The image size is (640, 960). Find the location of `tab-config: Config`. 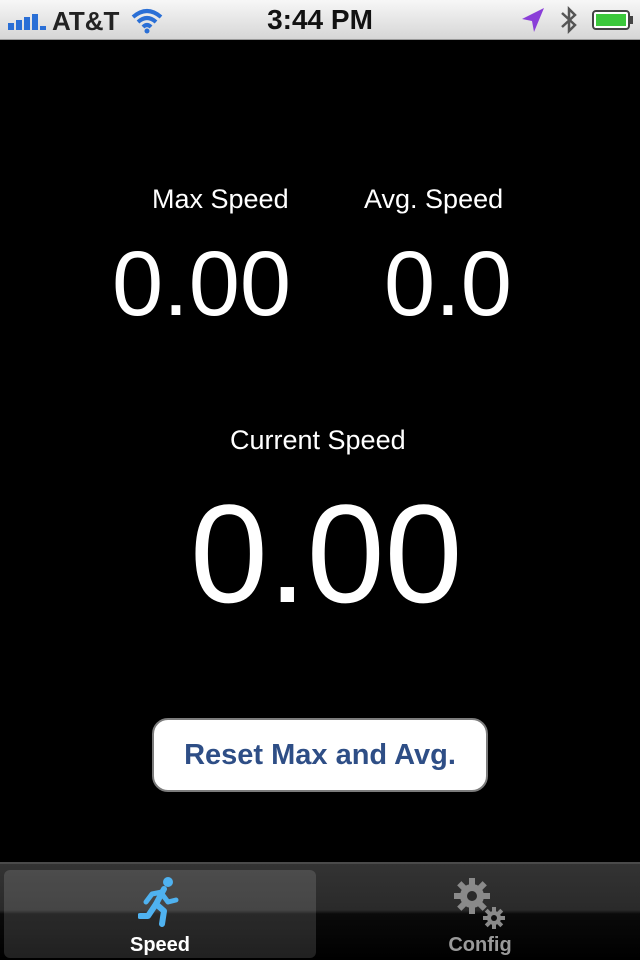

tab-config: Config is located at coordinates (480, 914).